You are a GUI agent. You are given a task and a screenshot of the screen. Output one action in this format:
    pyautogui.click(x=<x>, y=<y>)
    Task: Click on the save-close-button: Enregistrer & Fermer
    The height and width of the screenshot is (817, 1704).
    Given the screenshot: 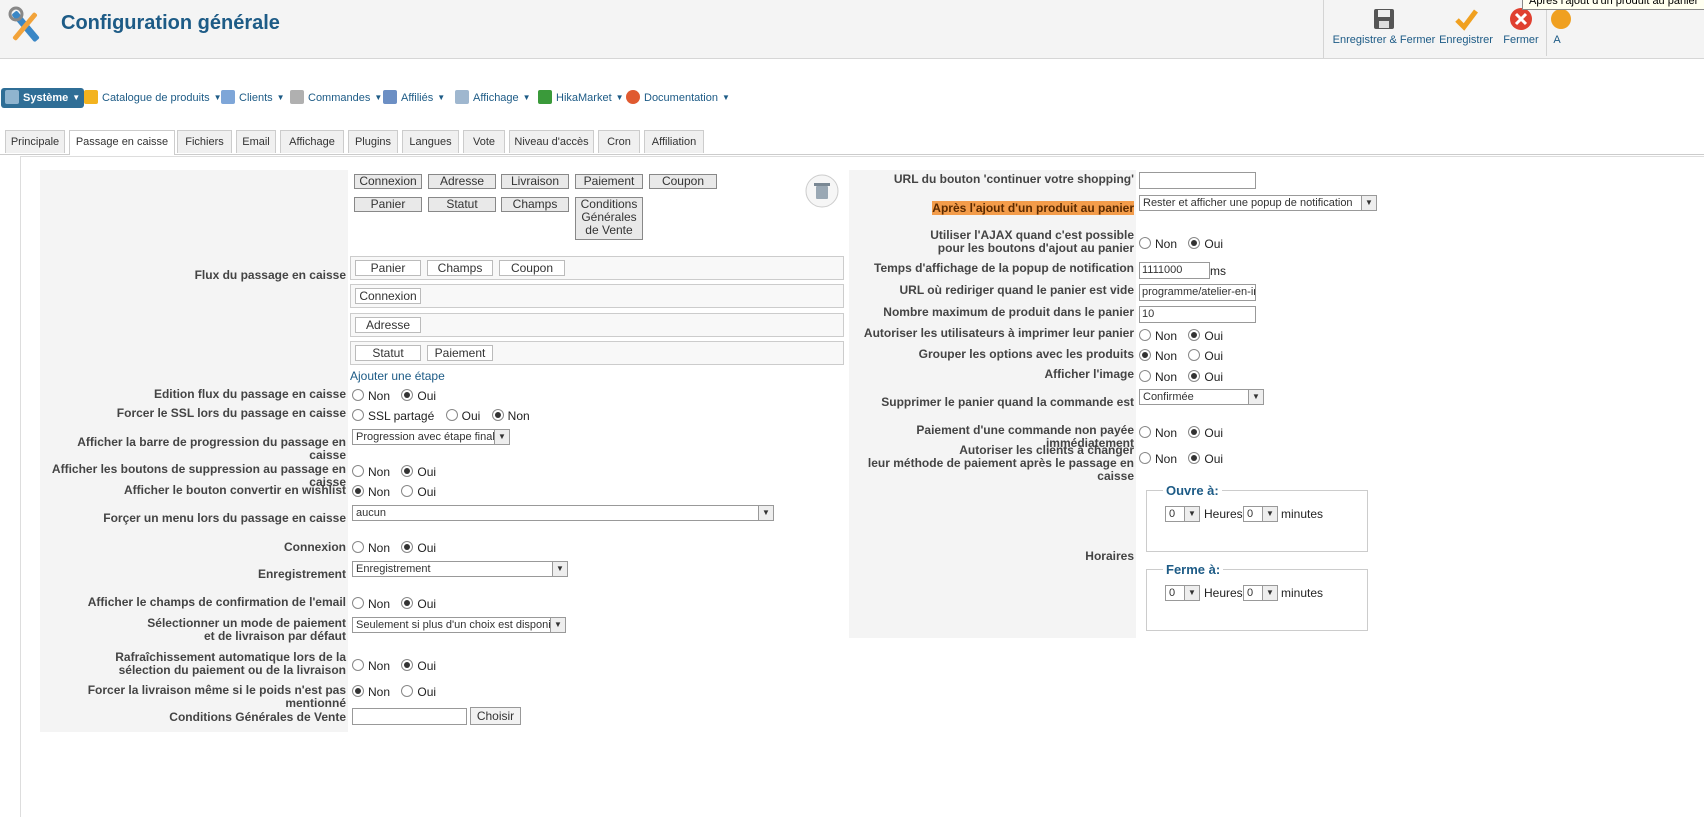 What is the action you would take?
    pyautogui.click(x=1384, y=28)
    